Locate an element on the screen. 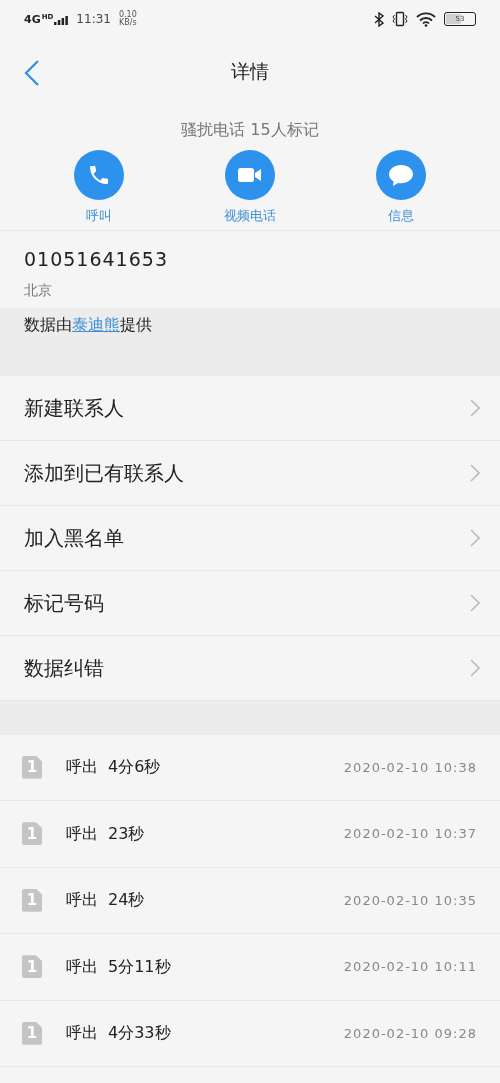 This screenshot has height=1083, width=500. call-time: 2020-02-10 10:38 is located at coordinates (410, 767).